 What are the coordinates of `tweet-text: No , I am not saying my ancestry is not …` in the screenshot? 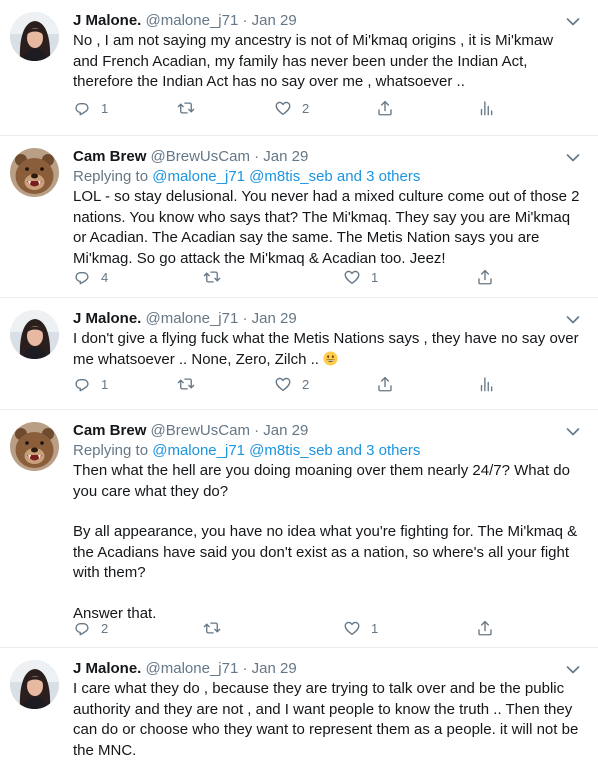 It's located at (313, 61).